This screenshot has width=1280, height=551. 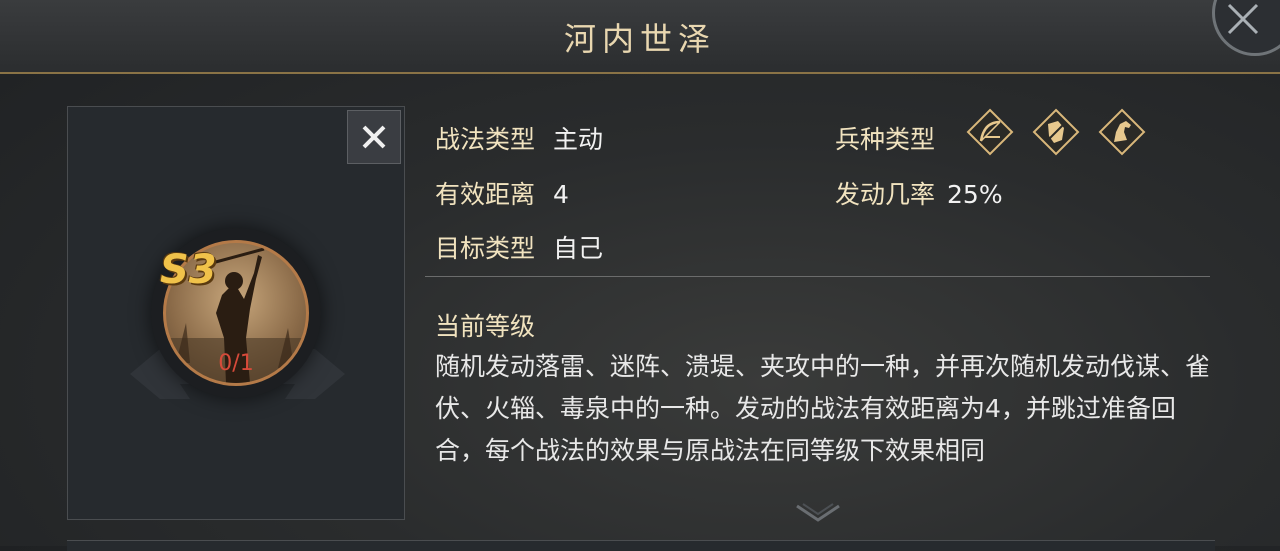 What do you see at coordinates (485, 194) in the screenshot?
I see `range-label: 有效距离` at bounding box center [485, 194].